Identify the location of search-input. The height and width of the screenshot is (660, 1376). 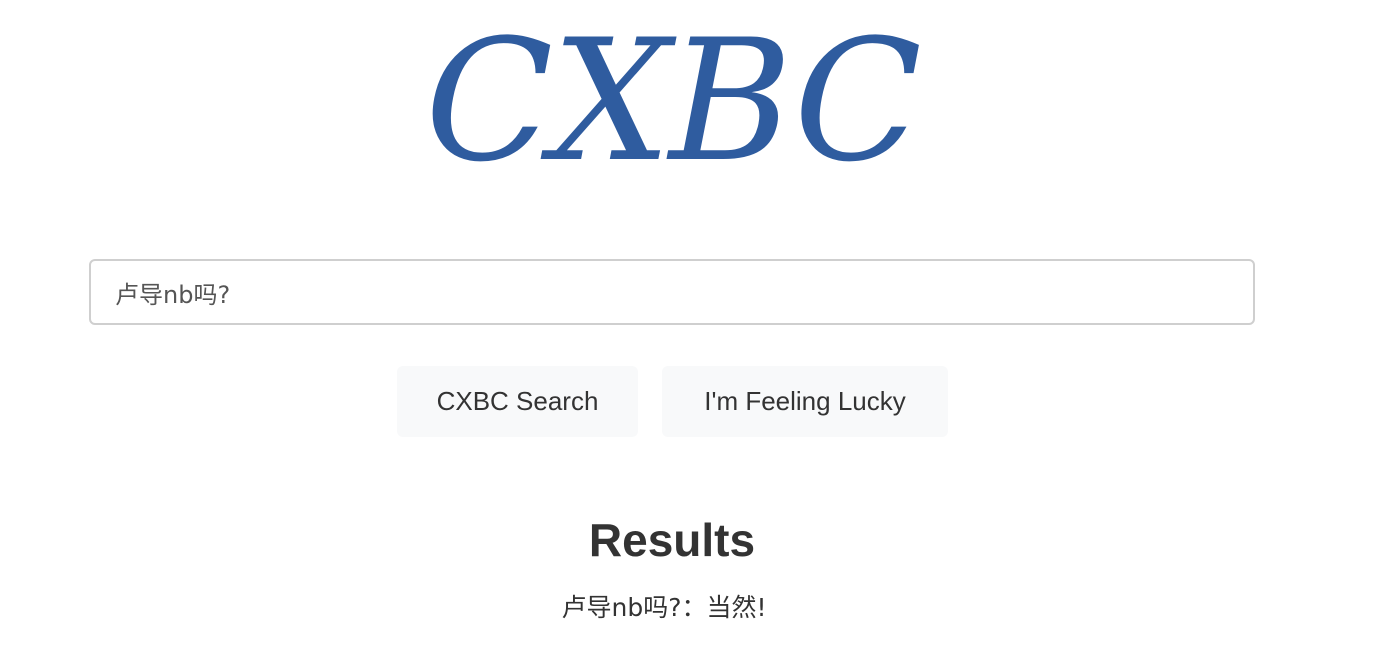
(672, 292).